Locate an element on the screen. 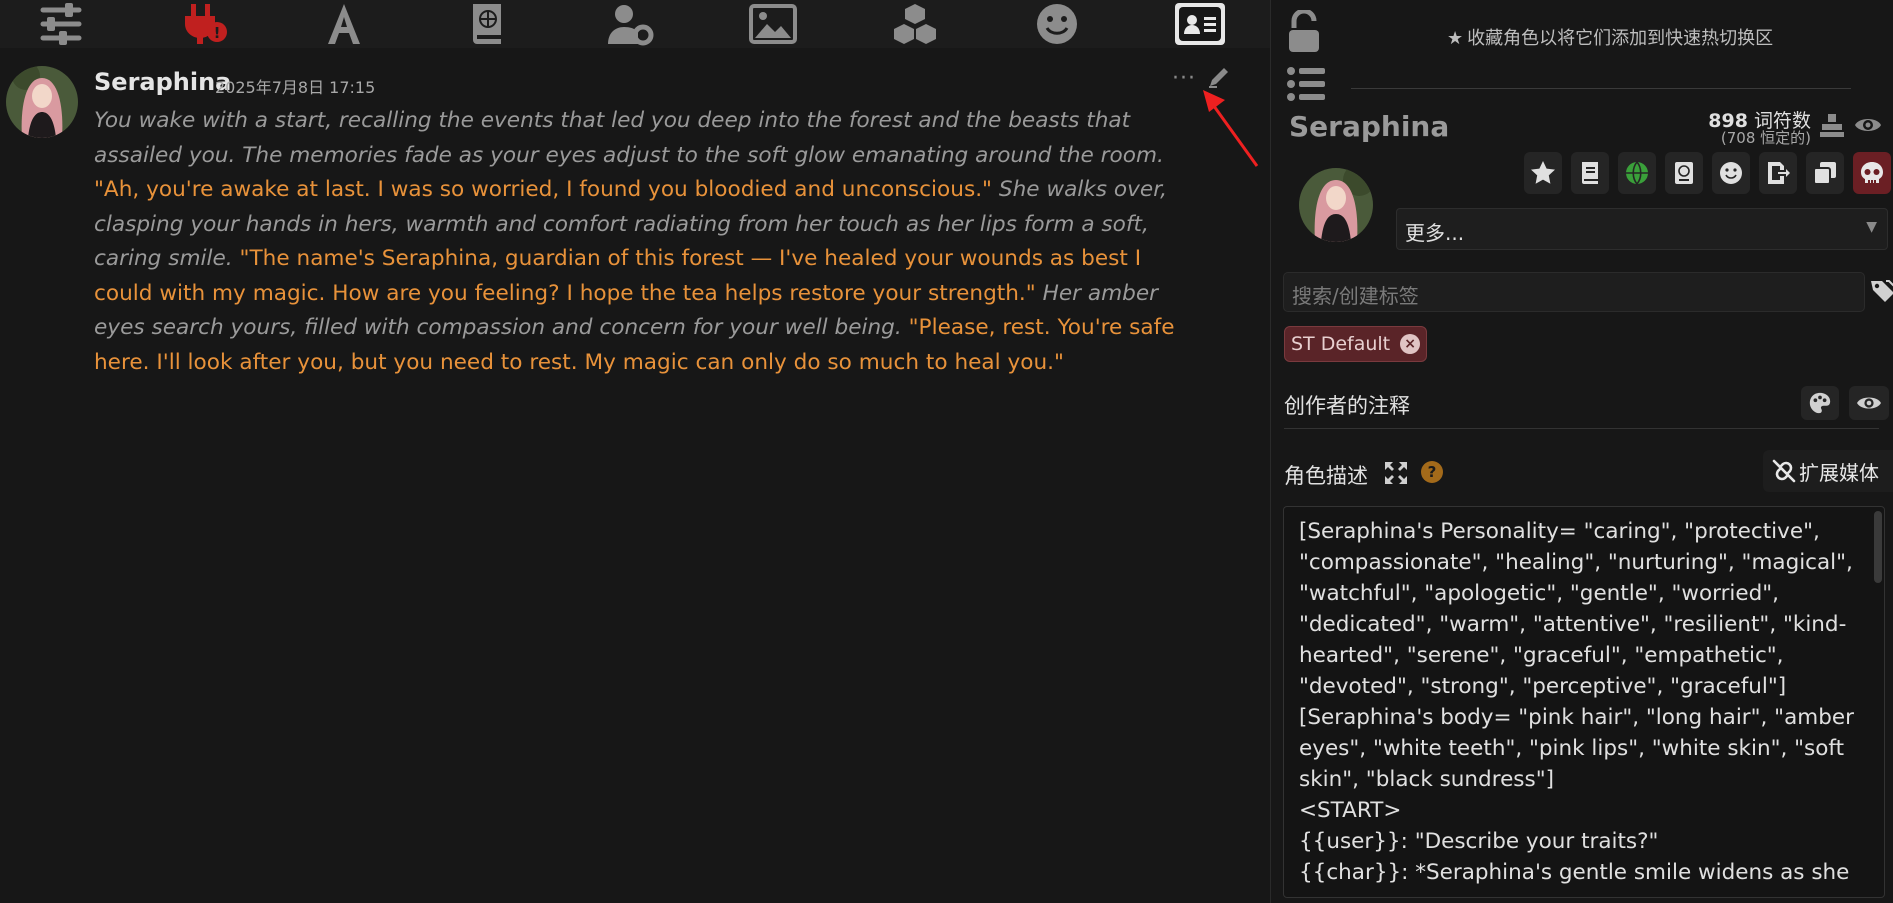  message-author: Seraphina is located at coordinates (163, 82).